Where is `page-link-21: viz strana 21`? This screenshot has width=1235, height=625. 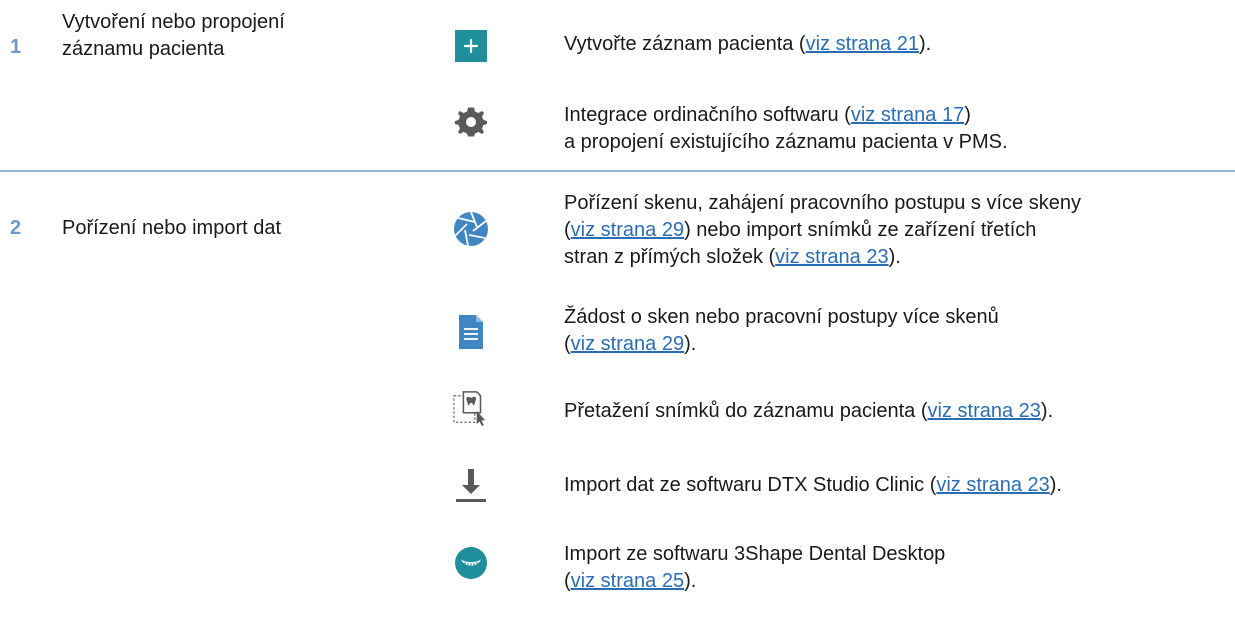
page-link-21: viz strana 21 is located at coordinates (862, 44).